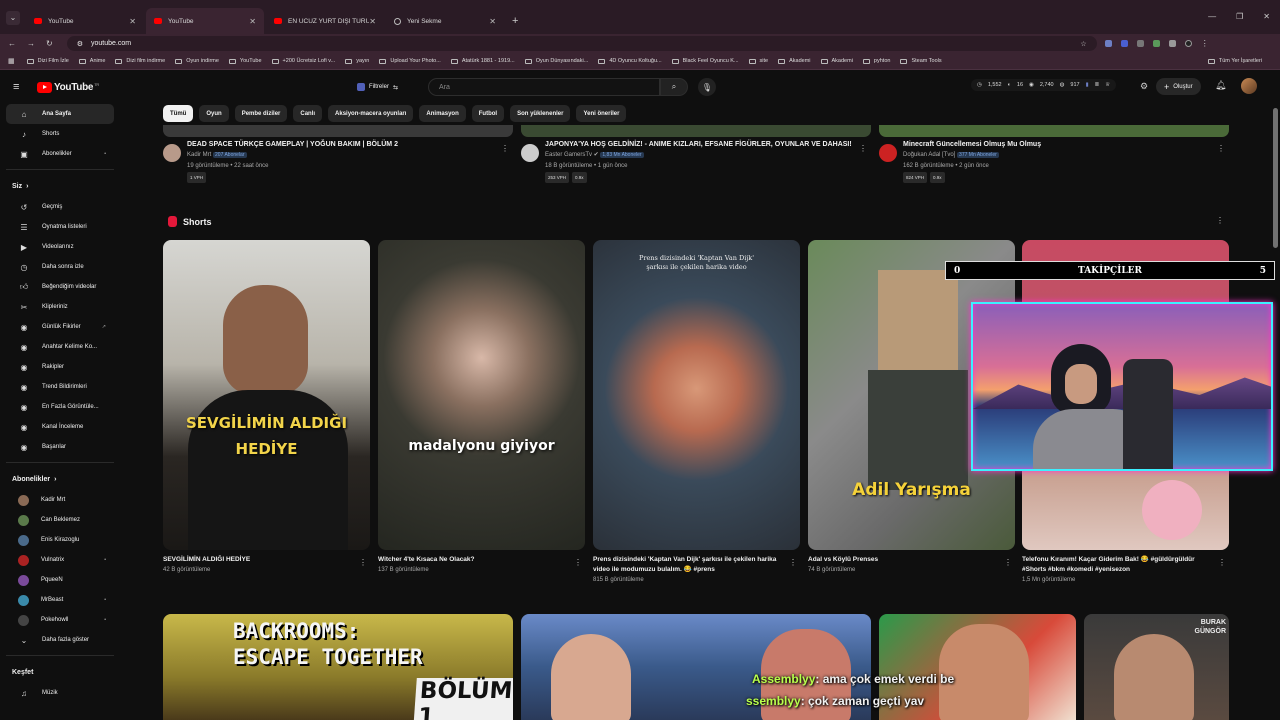 This screenshot has width=1280, height=720. Describe the element at coordinates (60, 620) in the screenshot. I see `sidebar-subscription: Pokehowll •` at that location.